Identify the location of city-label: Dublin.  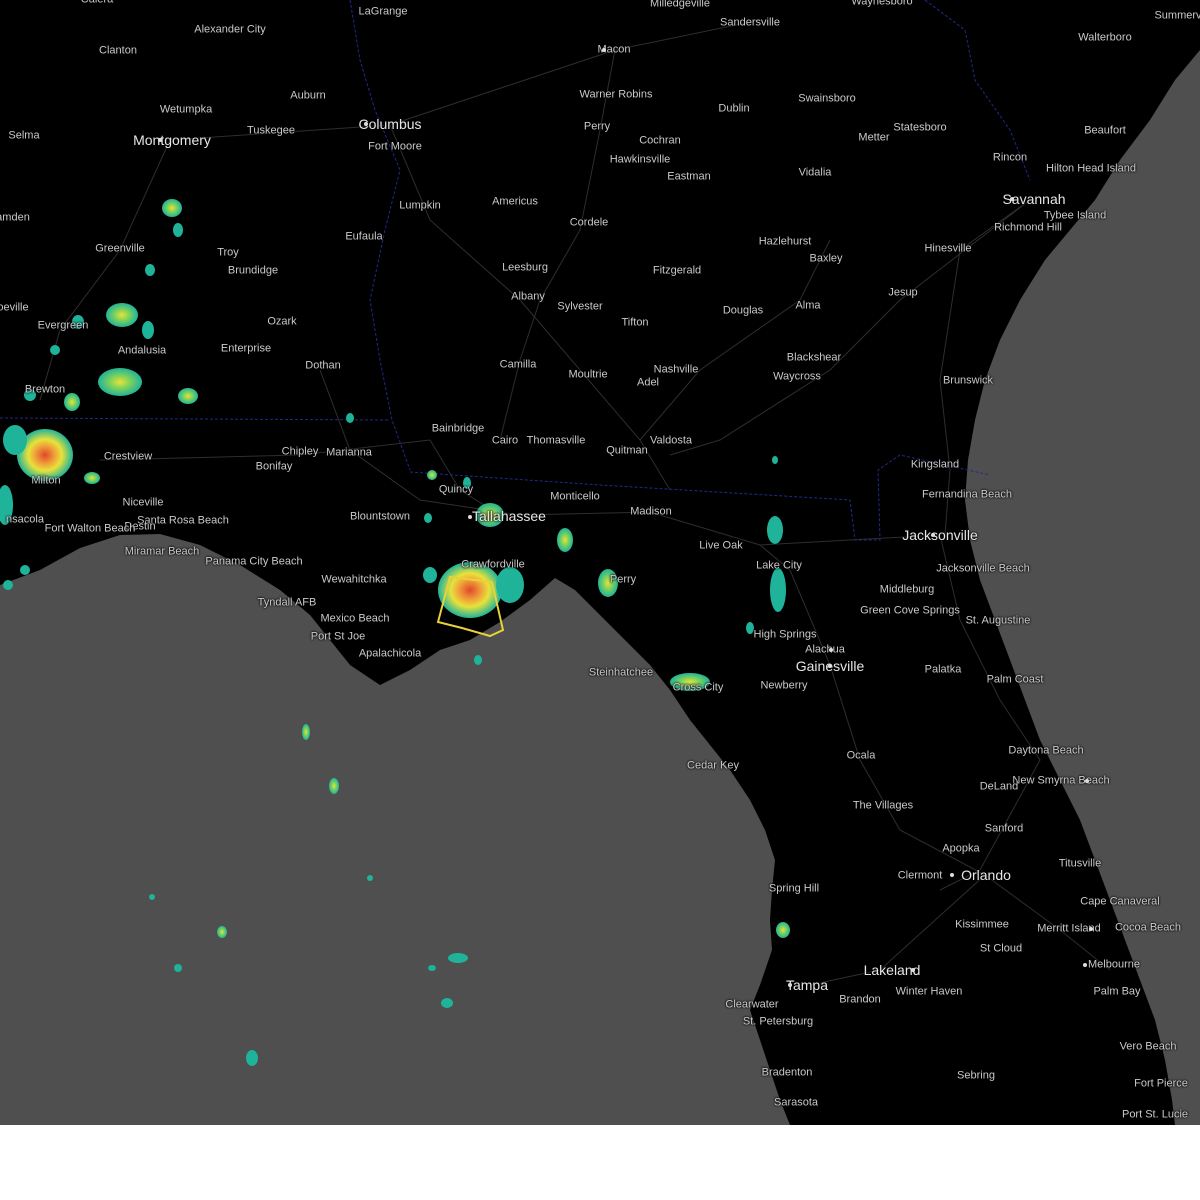
(734, 108).